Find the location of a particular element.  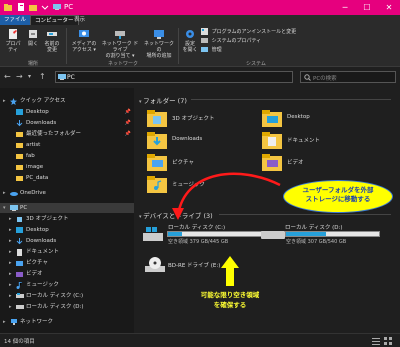

yellow-annotation: 可能な限り空き領域 を確保する is located at coordinates (230, 300).